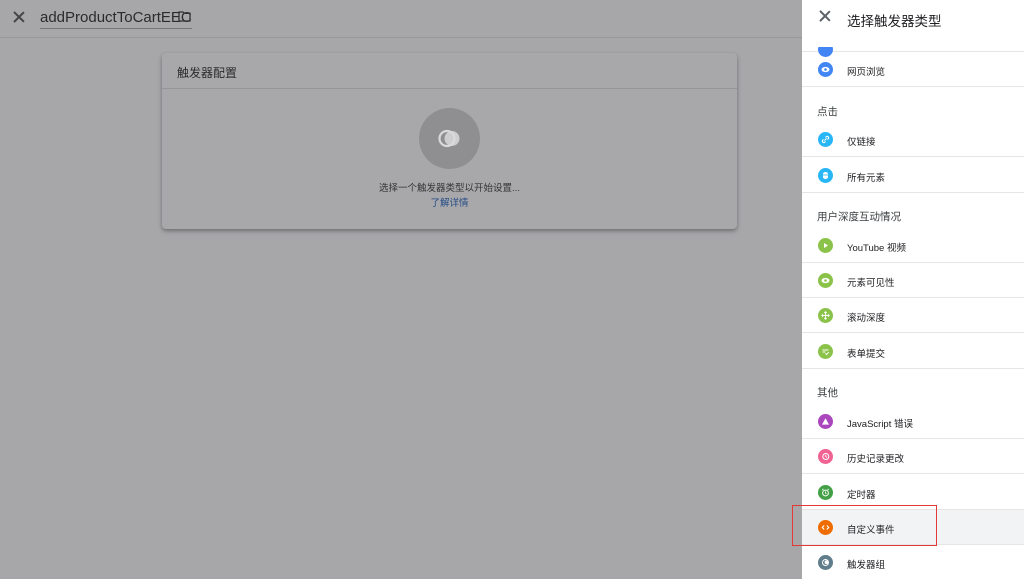 The height and width of the screenshot is (579, 1024). What do you see at coordinates (876, 459) in the screenshot?
I see `trigger-type-label: 历史记录更改` at bounding box center [876, 459].